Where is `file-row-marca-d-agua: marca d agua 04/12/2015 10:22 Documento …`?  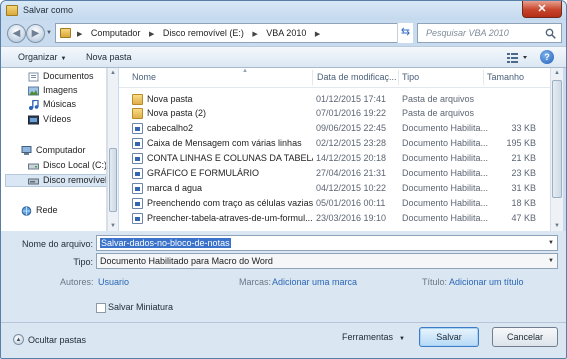
file-row-marca-d-agua: marca d agua 04/12/2015 10:22 Documento … is located at coordinates (334, 188).